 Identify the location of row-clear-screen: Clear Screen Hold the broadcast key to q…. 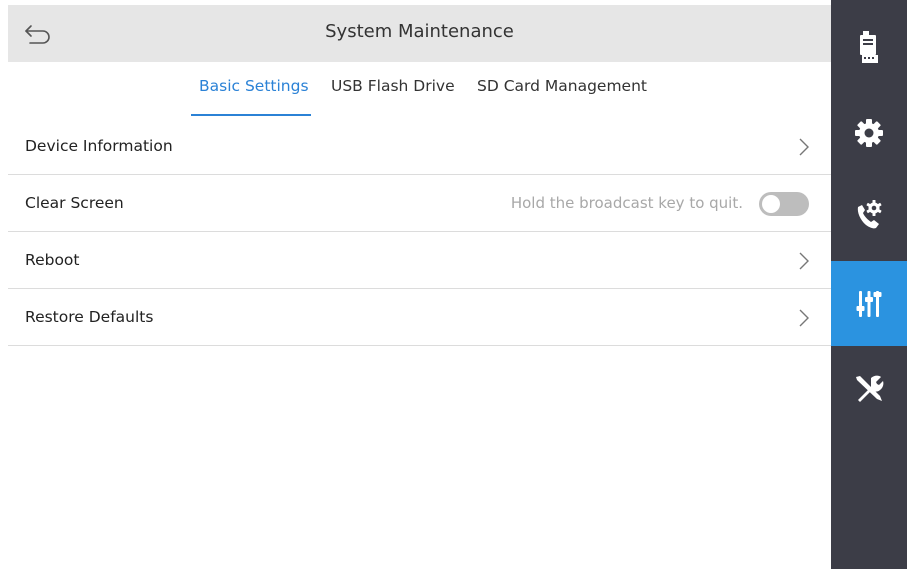
(419, 203).